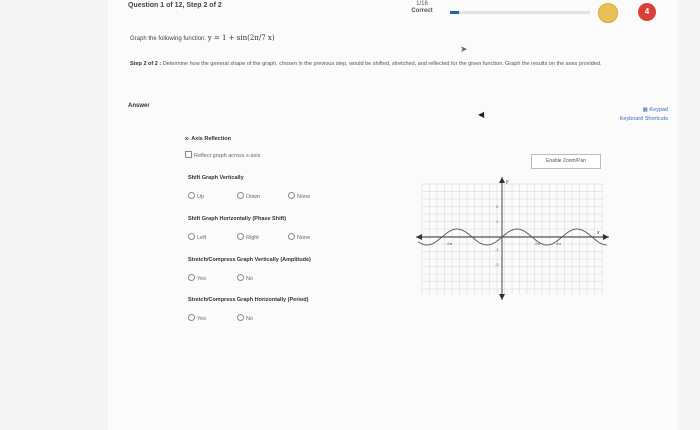 The width and height of the screenshot is (700, 430). What do you see at coordinates (304, 238) in the screenshot?
I see `shift-horizontal-none-label: None` at bounding box center [304, 238].